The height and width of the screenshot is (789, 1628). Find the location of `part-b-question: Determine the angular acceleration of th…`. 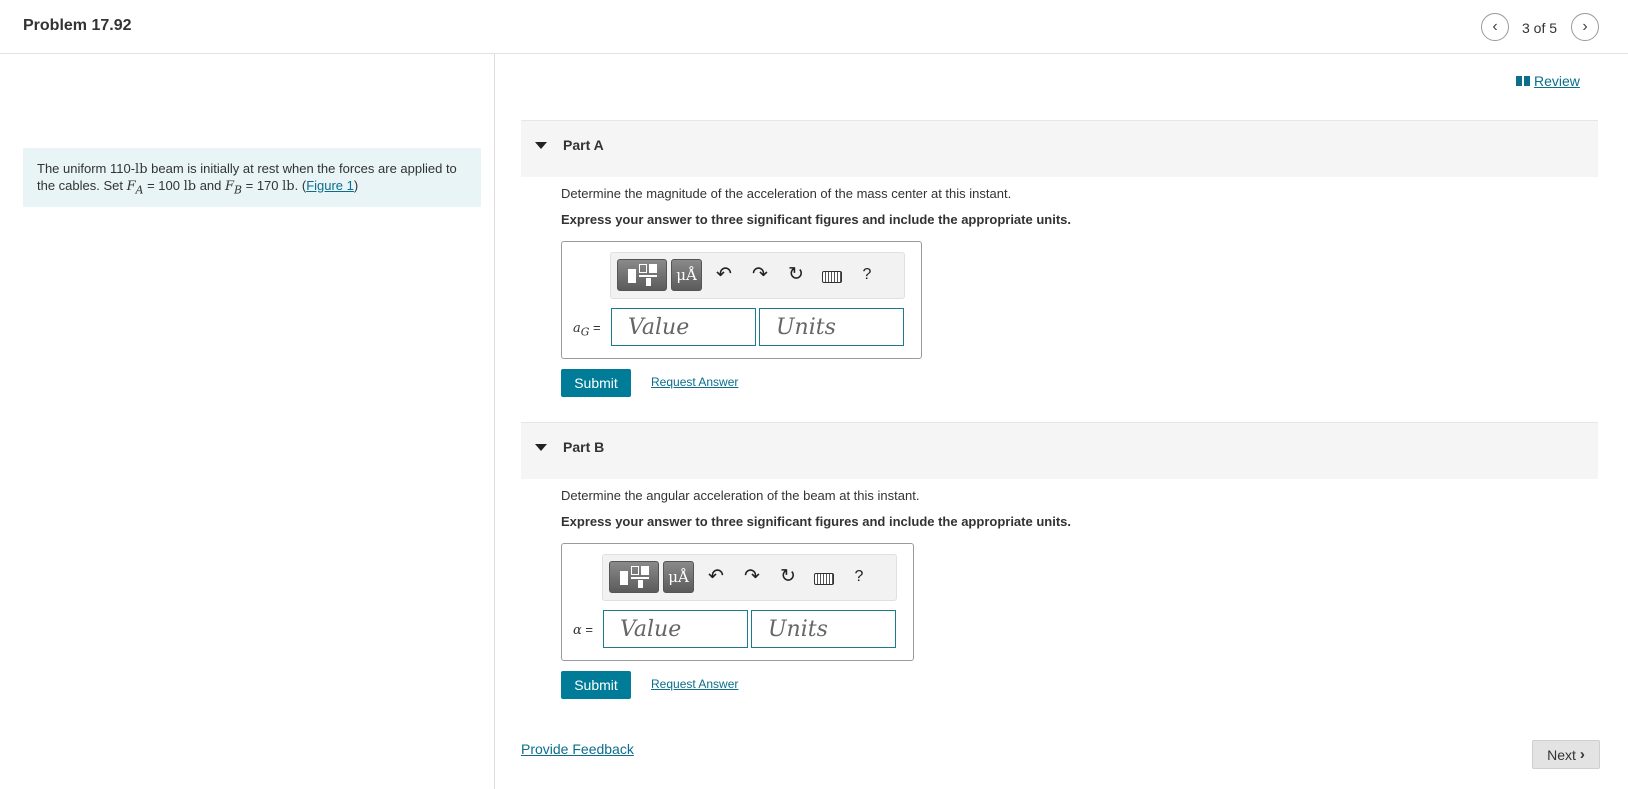

part-b-question: Determine the angular acceleration of th… is located at coordinates (740, 495).